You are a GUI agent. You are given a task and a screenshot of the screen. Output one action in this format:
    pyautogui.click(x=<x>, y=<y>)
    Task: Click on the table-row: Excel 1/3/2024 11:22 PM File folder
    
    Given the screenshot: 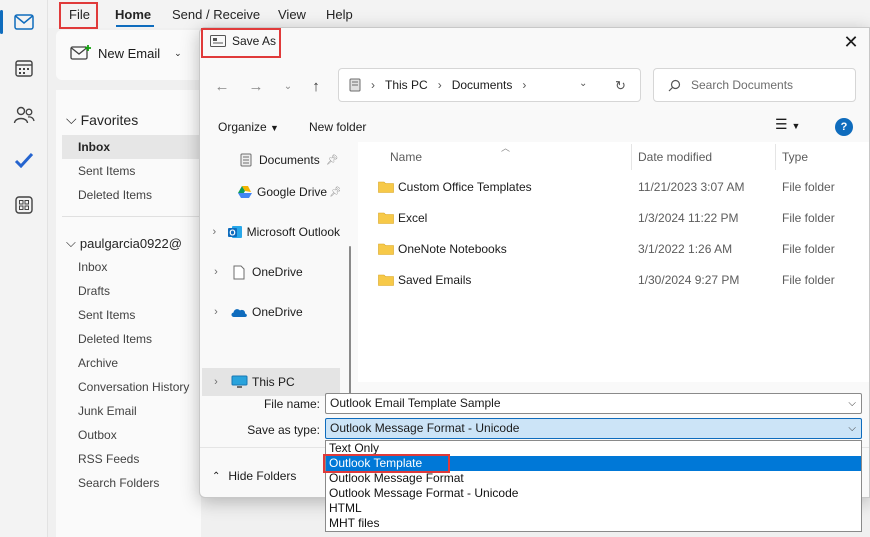 What is the action you would take?
    pyautogui.click(x=613, y=218)
    